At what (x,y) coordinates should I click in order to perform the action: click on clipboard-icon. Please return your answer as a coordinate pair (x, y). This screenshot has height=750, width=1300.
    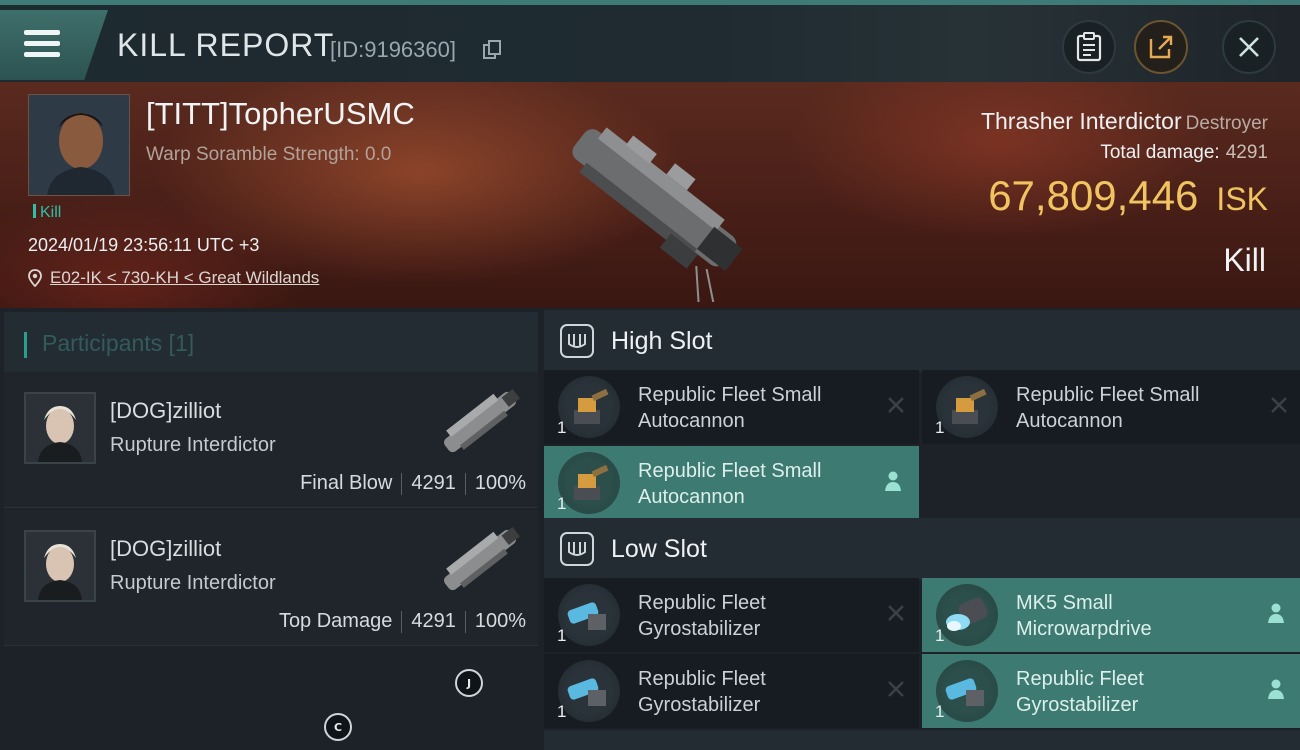
    Looking at the image, I should click on (1089, 47).